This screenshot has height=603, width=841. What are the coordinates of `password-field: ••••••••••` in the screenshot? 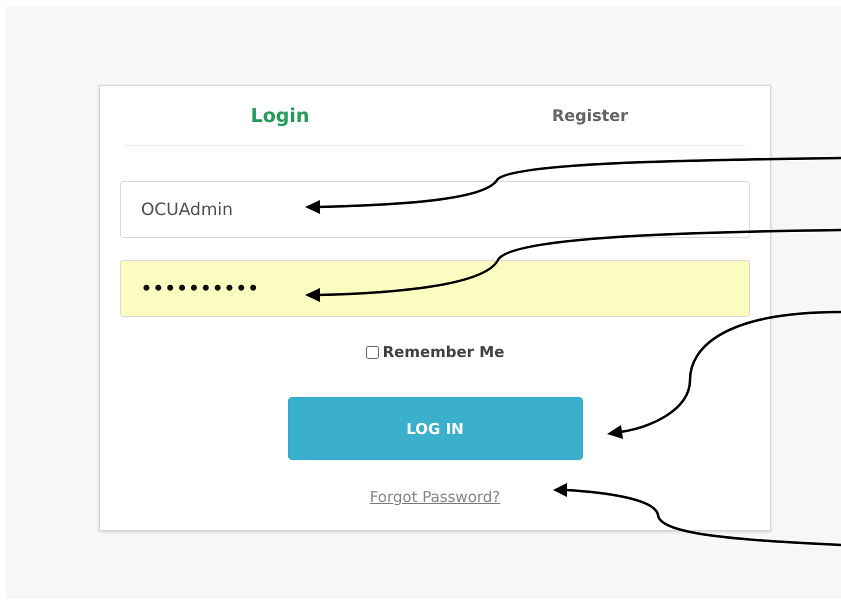 It's located at (435, 288).